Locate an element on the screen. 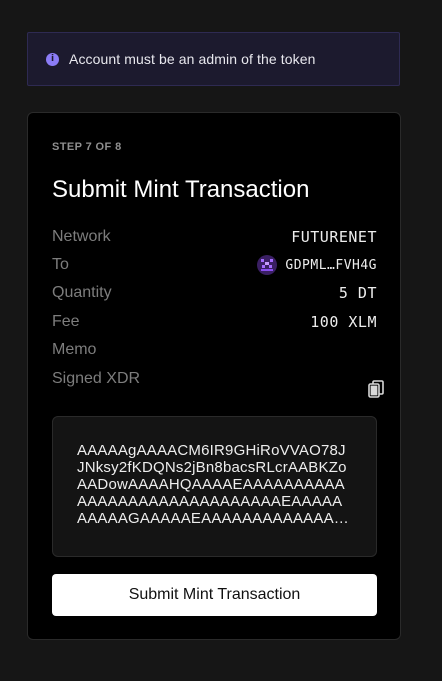 The width and height of the screenshot is (442, 681). memo-row: Memo is located at coordinates (214, 350).